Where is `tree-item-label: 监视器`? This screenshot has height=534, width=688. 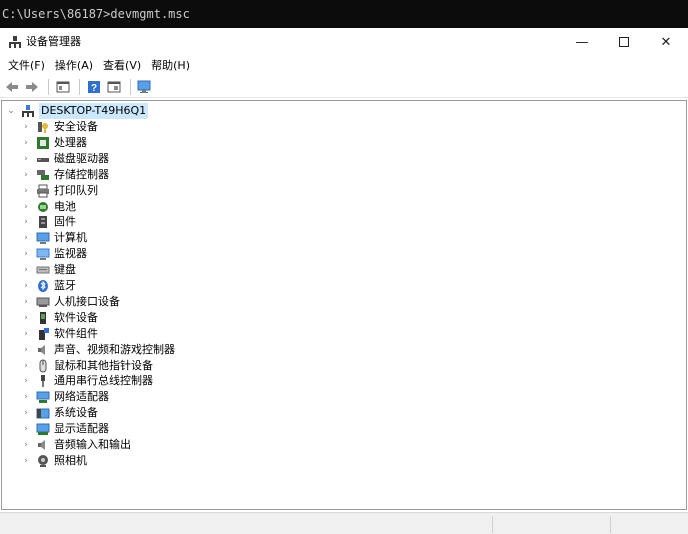 tree-item-label: 监视器 is located at coordinates (70, 254).